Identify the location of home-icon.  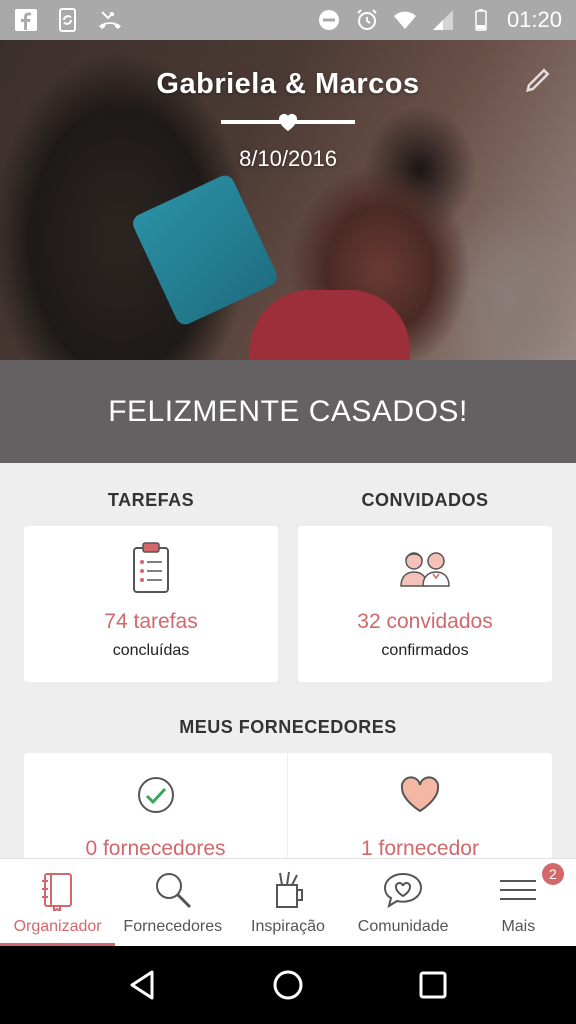
(288, 985).